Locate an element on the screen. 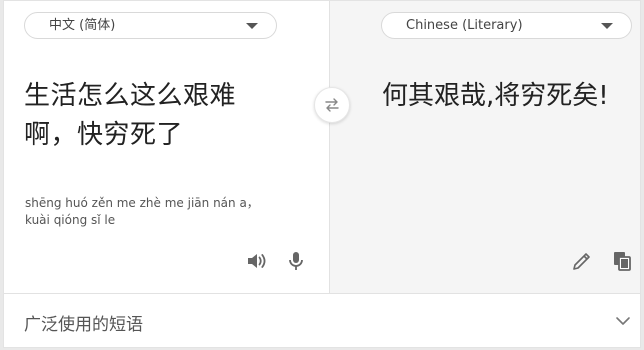 The image size is (644, 350). microphone-icon is located at coordinates (296, 261).